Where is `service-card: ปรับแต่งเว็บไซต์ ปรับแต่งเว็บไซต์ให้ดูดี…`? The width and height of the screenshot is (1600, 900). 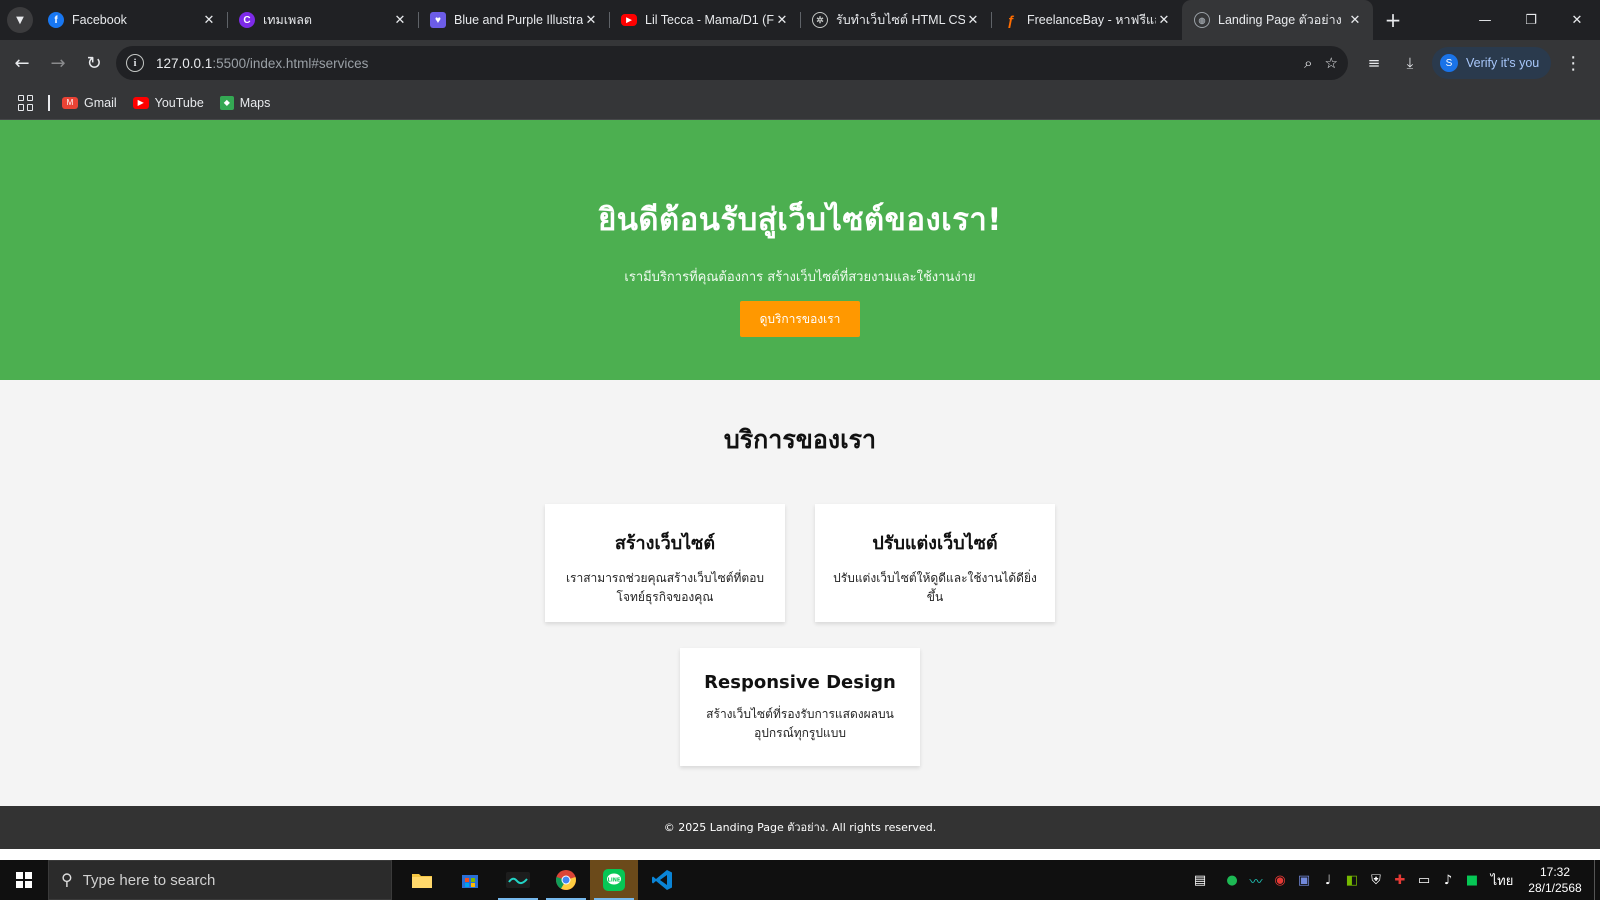
service-card: ปรับแต่งเว็บไซต์ ปรับแต่งเว็บไซต์ให้ดูดี… is located at coordinates (935, 563).